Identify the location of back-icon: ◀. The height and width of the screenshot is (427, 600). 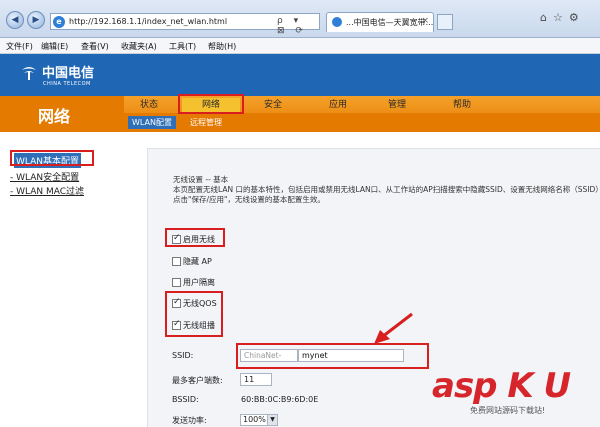
(15, 20).